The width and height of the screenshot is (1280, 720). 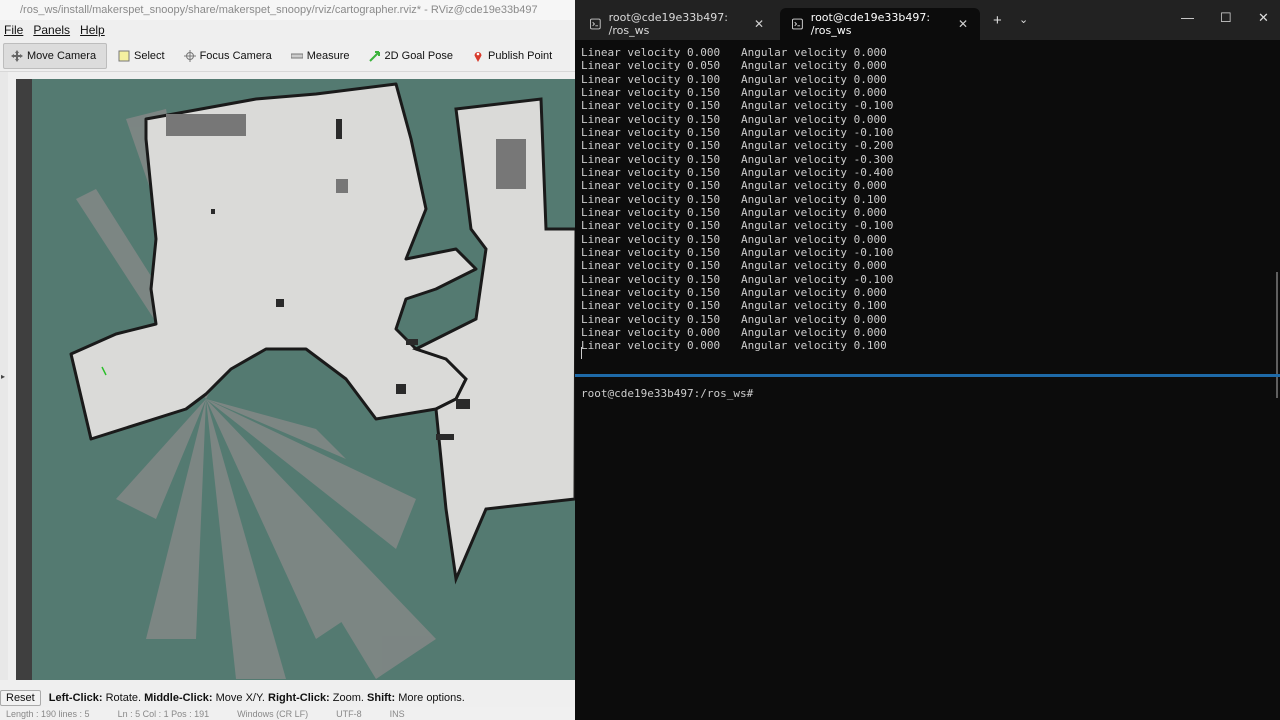 What do you see at coordinates (1023, 19) in the screenshot?
I see `tab-dropdown-icon: ⌄` at bounding box center [1023, 19].